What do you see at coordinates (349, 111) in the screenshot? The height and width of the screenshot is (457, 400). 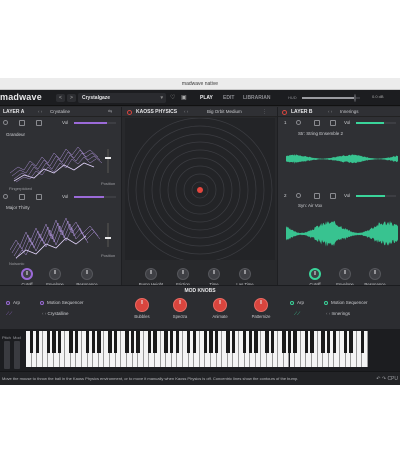 I see `layer-b-preset: Innerings` at bounding box center [349, 111].